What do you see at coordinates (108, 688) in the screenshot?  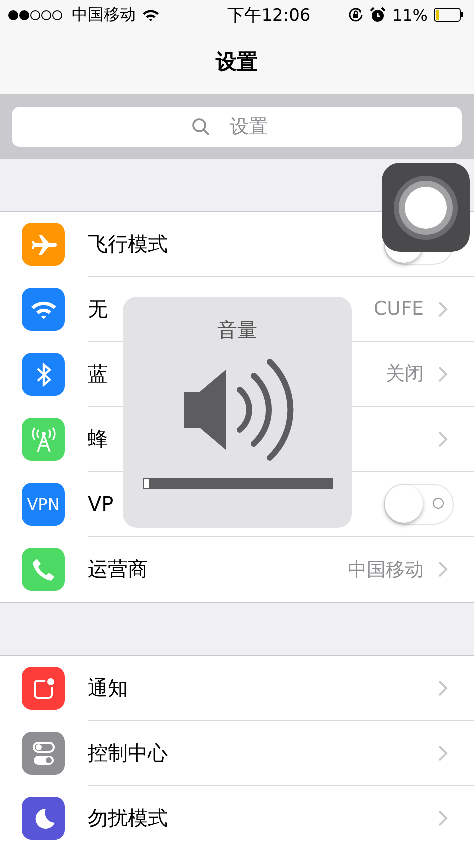 I see `row-label: 通知` at bounding box center [108, 688].